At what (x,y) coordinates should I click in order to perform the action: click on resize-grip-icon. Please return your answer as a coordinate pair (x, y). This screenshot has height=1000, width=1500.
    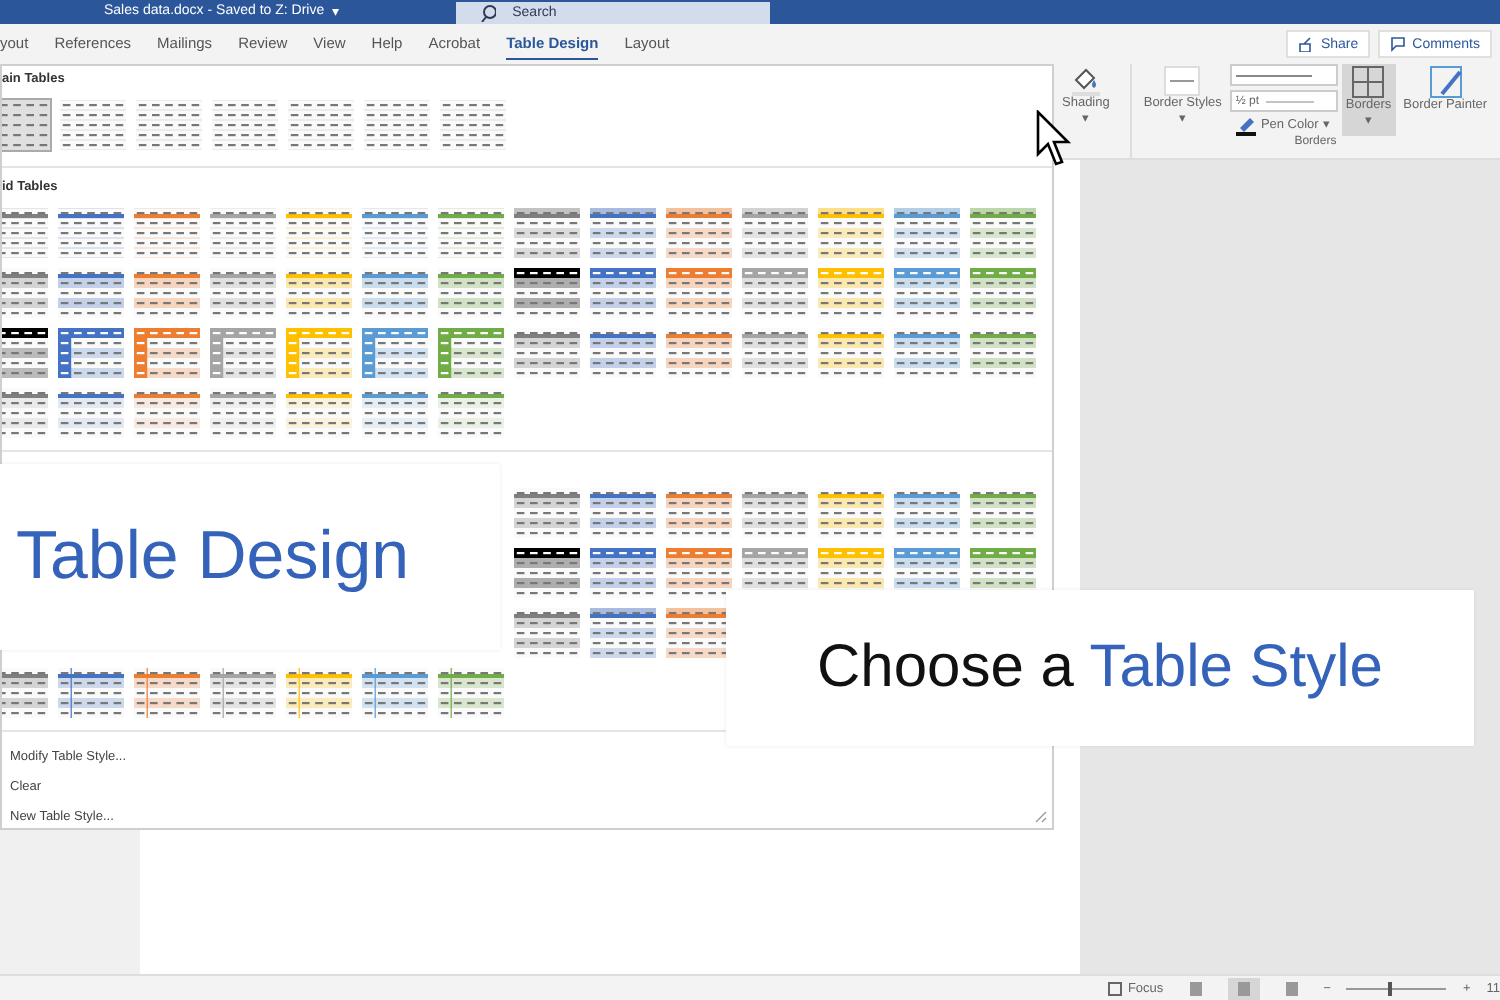
    Looking at the image, I should click on (1041, 817).